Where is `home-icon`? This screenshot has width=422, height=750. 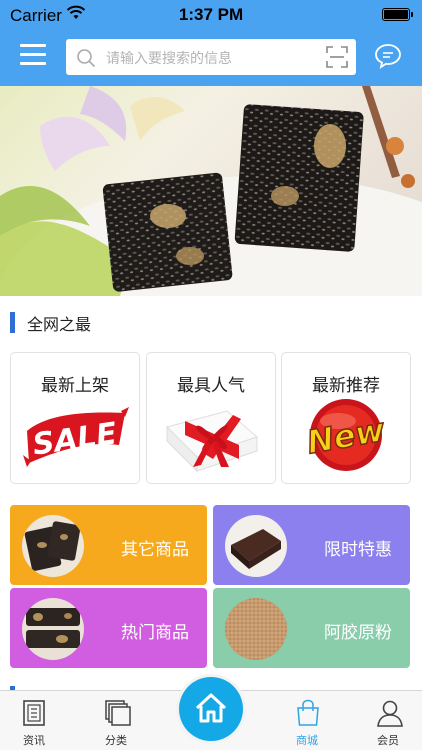 home-icon is located at coordinates (211, 708).